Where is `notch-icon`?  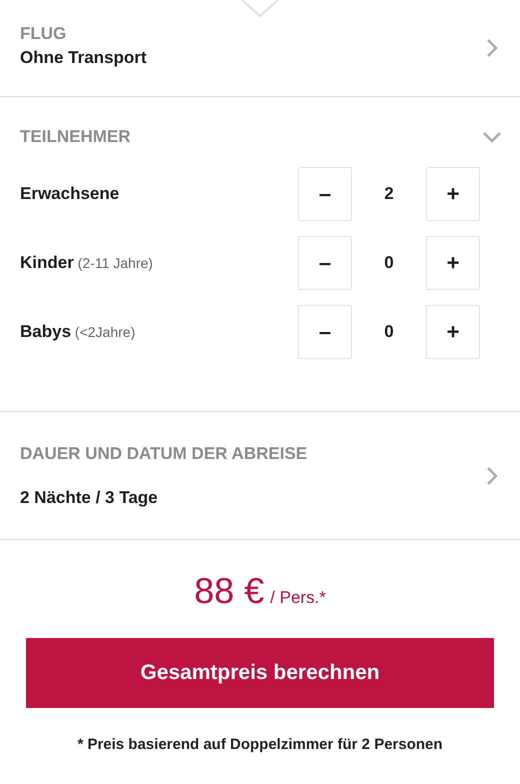
notch-icon is located at coordinates (260, 9).